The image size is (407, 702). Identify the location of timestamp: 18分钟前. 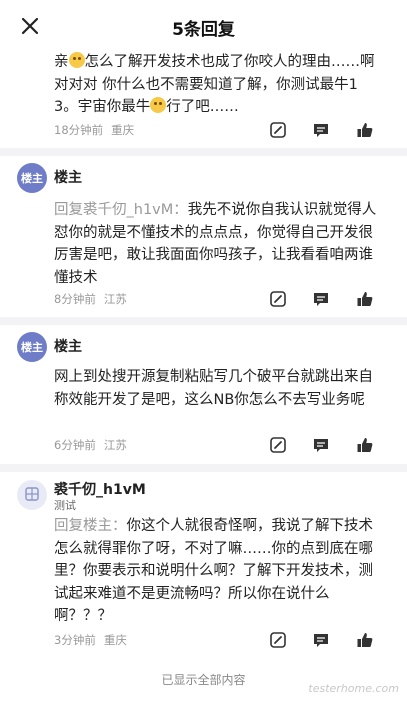
(79, 130).